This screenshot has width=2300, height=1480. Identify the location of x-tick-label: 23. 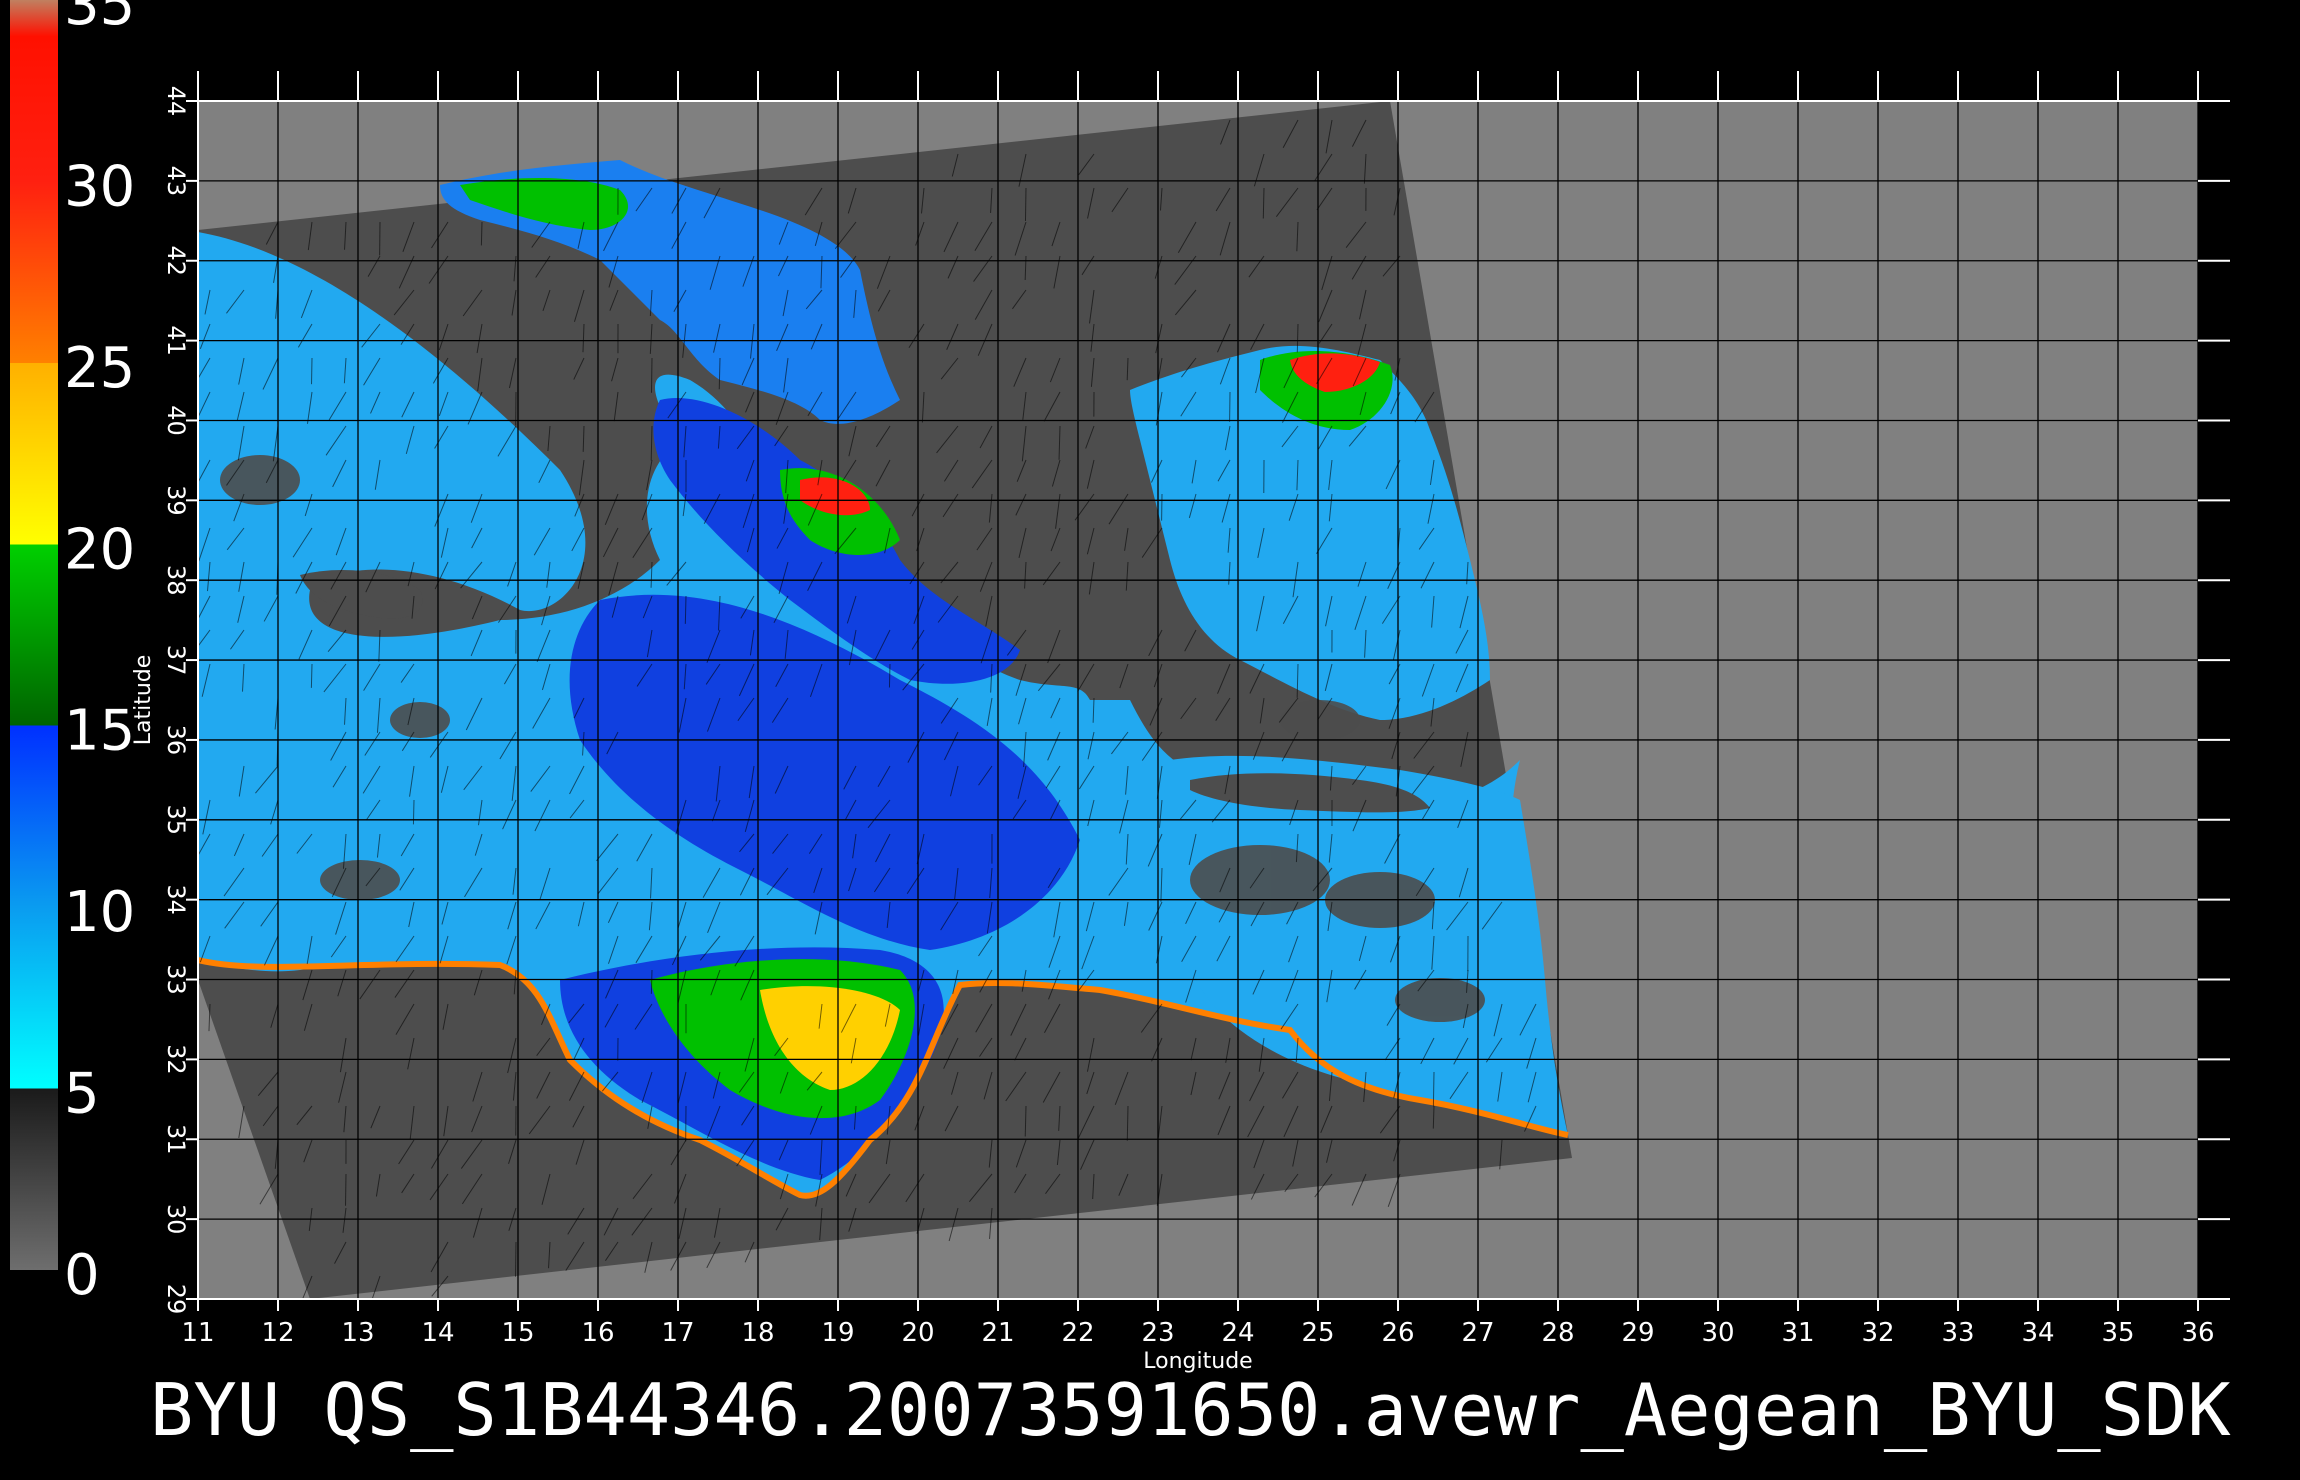
(1157, 1333).